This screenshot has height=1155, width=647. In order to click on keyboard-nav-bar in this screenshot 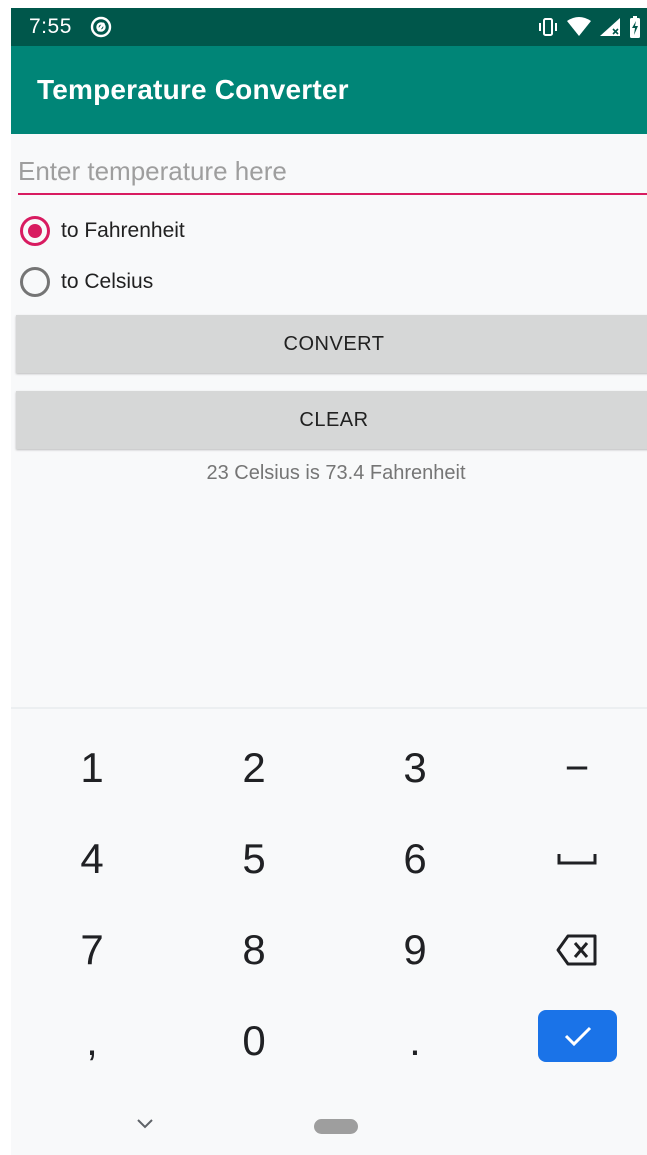, I will do `click(329, 1122)`.